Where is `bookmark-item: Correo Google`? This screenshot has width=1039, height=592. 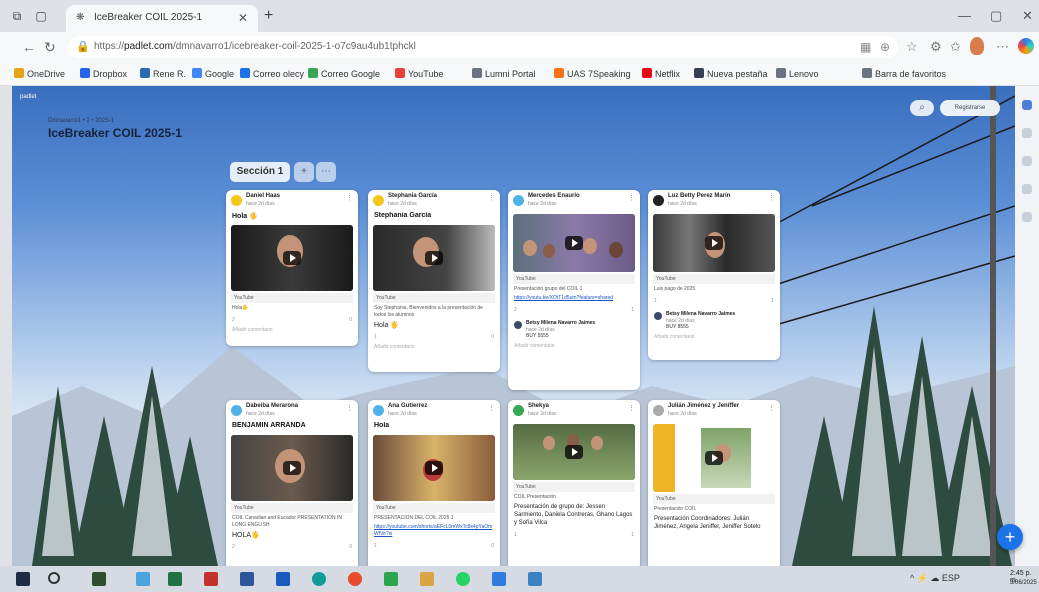 bookmark-item: Correo Google is located at coordinates (344, 73).